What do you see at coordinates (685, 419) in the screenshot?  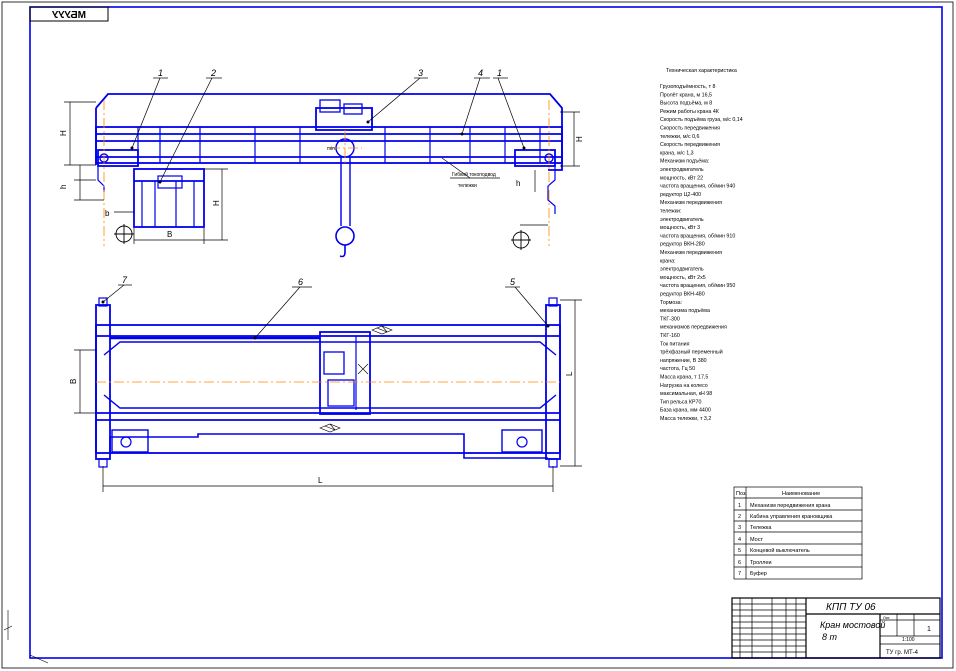 I see `tech-spec-line: Масса тележки, т 3,2` at bounding box center [685, 419].